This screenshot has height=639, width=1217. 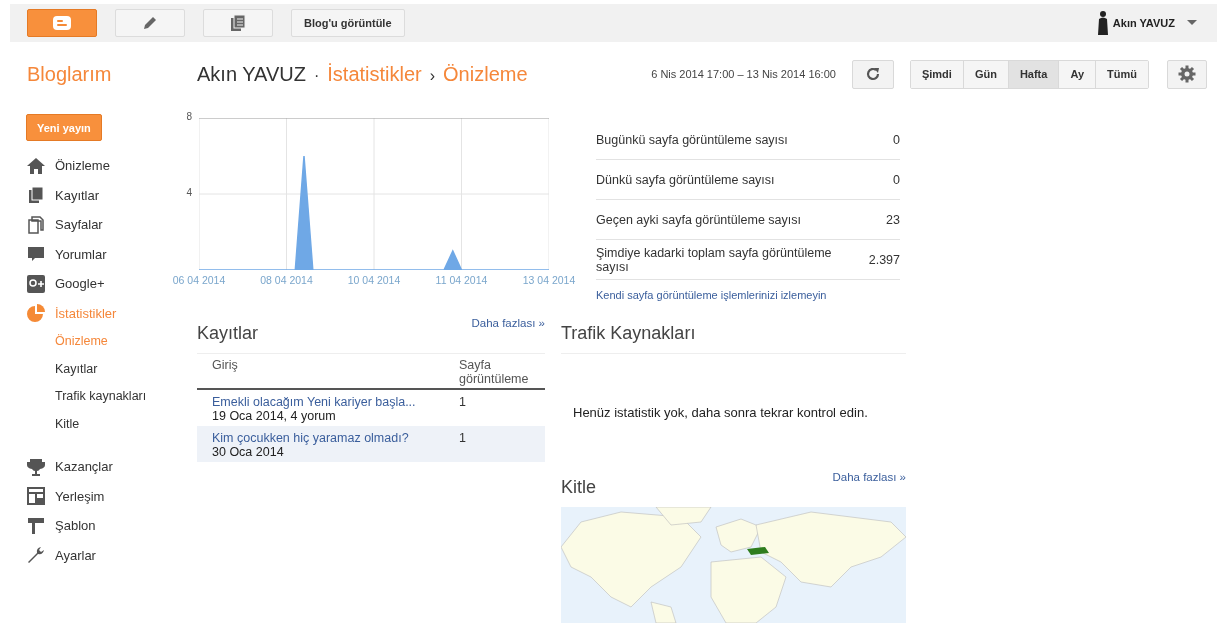 I want to click on stats-icon, so click(x=36, y=313).